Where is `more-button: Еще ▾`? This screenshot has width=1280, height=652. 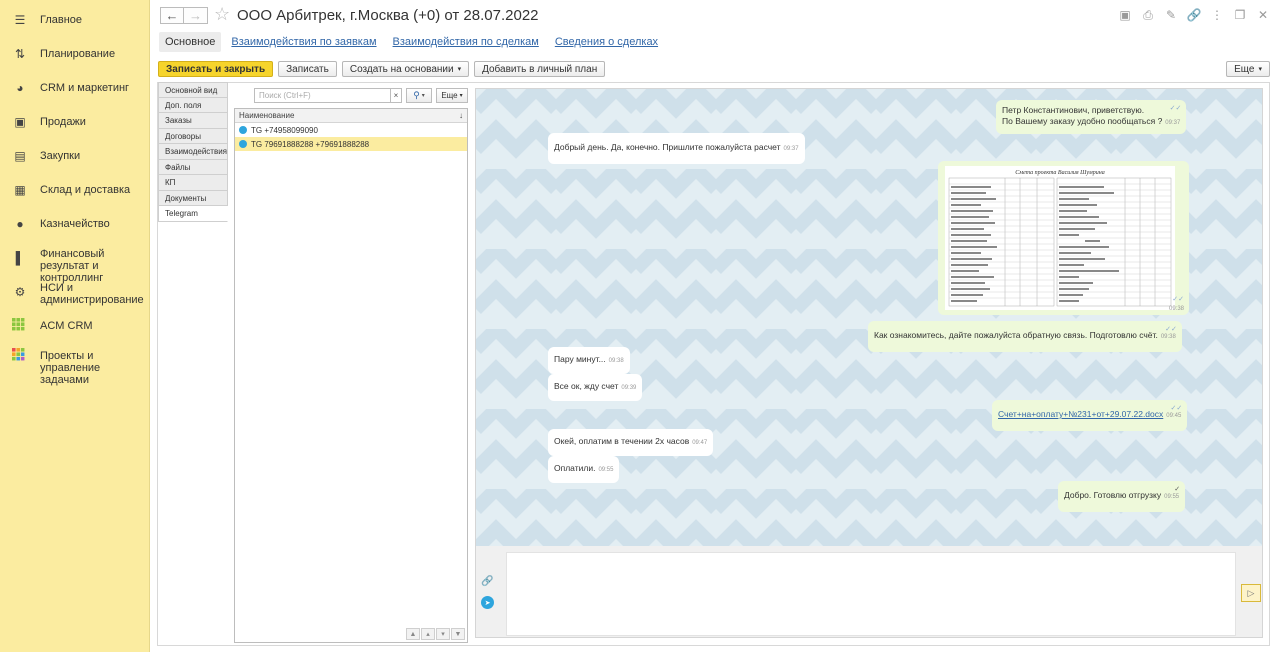
more-button: Еще ▾ is located at coordinates (1248, 69).